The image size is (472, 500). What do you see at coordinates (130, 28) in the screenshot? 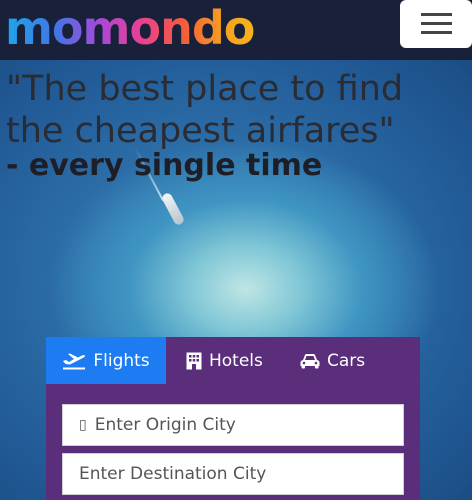
I see `momondo-logo: momondo` at bounding box center [130, 28].